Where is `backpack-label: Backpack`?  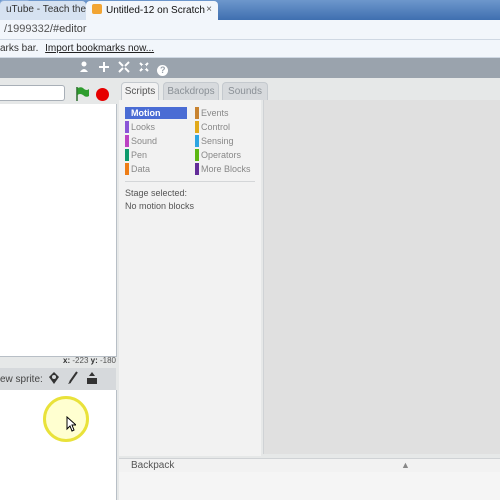
backpack-label: Backpack is located at coordinates (153, 465).